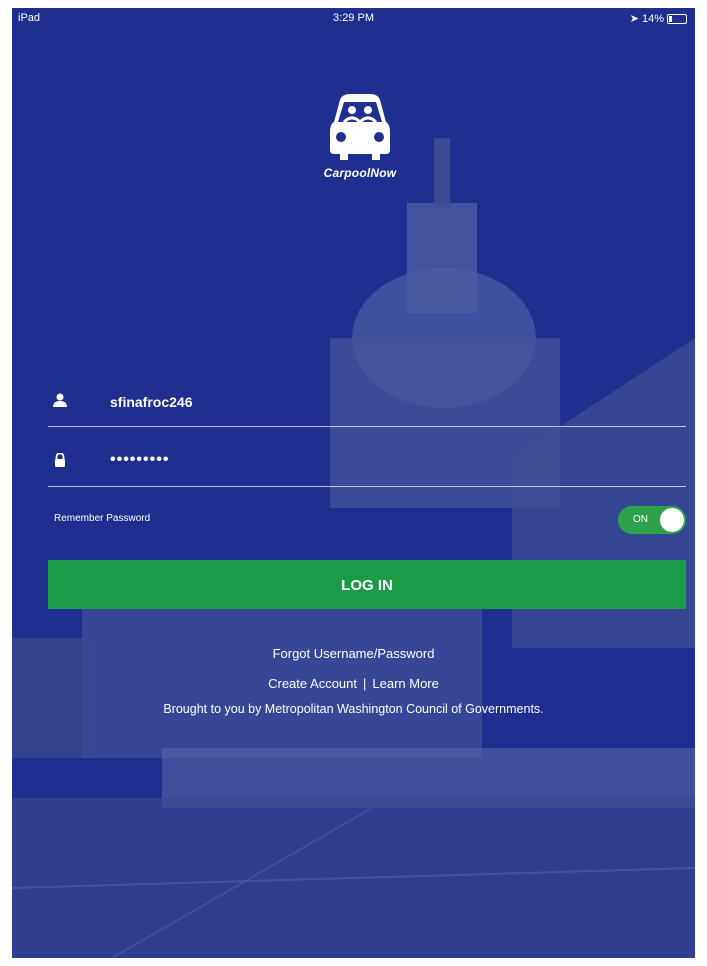 This screenshot has width=707, height=966. Describe the element at coordinates (151, 402) in the screenshot. I see `username-input: sfinafroc246` at that location.